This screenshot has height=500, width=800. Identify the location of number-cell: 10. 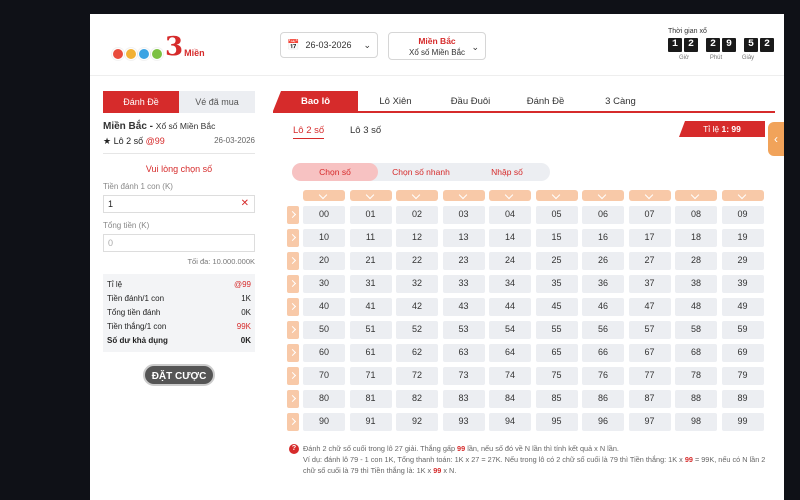
(324, 238).